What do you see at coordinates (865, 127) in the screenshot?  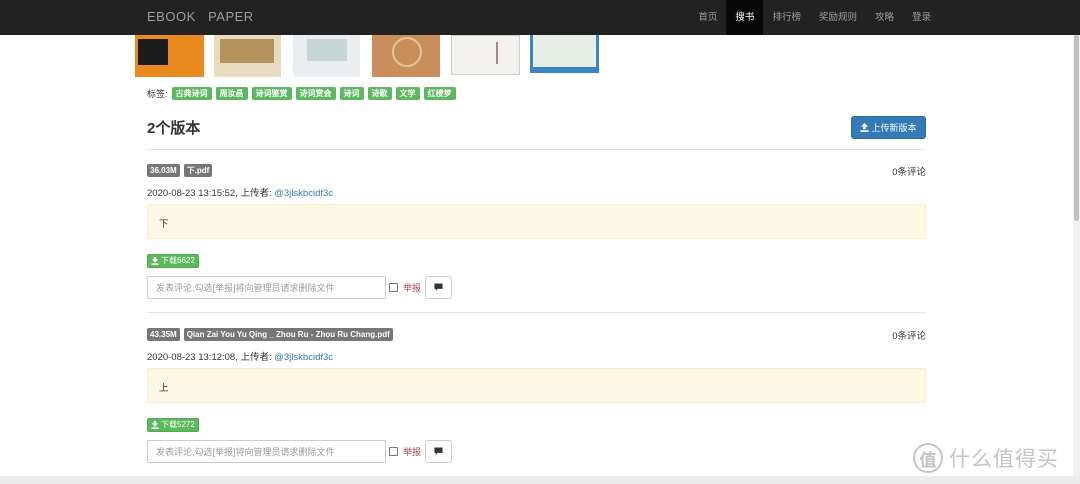 I see `upload-icon` at bounding box center [865, 127].